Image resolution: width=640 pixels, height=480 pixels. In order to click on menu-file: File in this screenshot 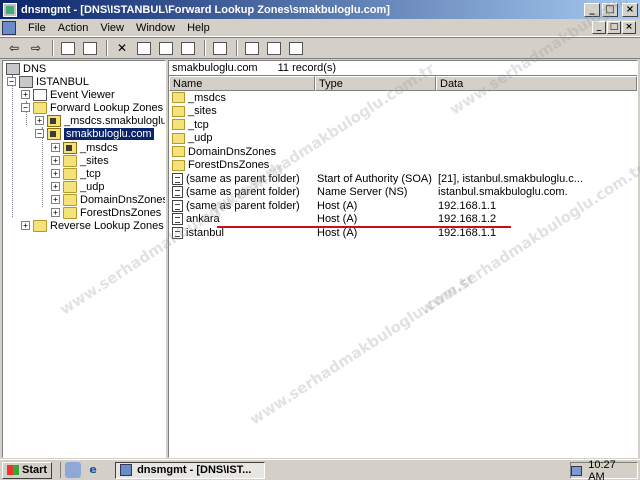, I will do `click(37, 28)`.